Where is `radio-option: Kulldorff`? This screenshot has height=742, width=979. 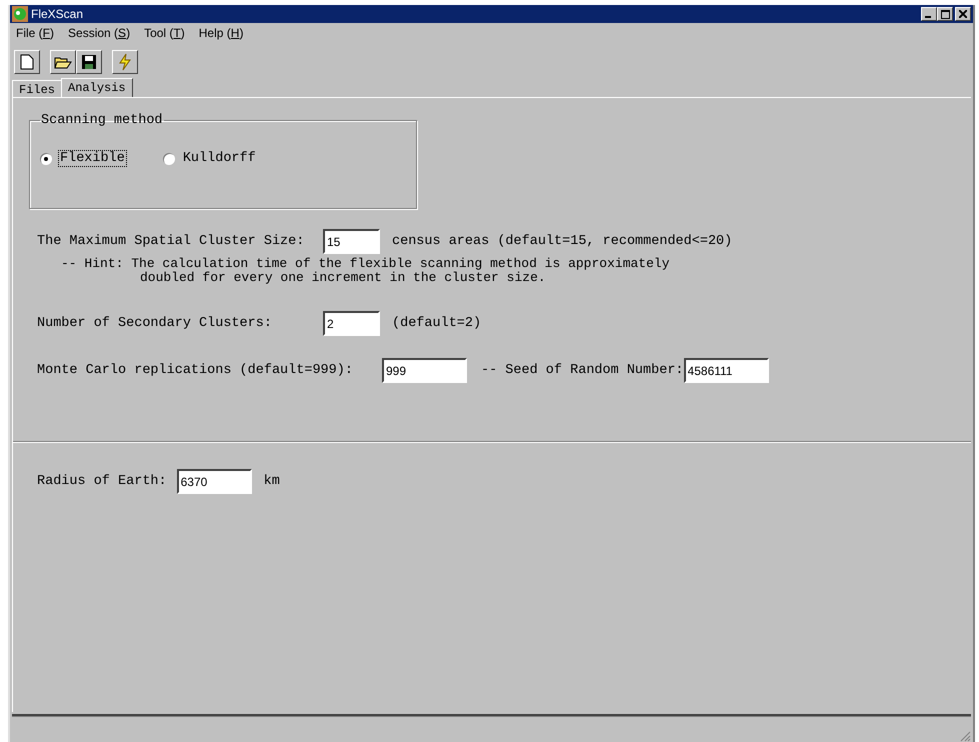
radio-option: Kulldorff is located at coordinates (210, 158).